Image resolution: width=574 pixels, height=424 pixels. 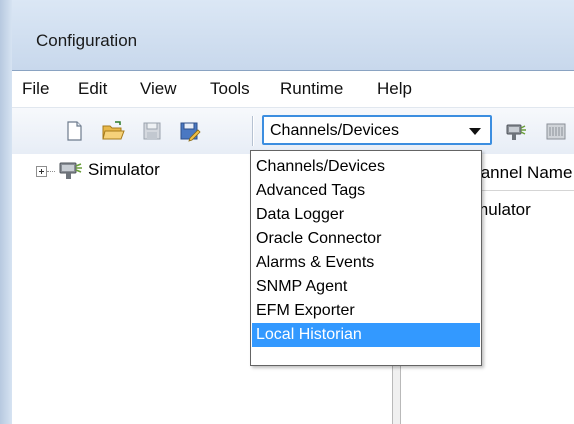 I want to click on save-icon, so click(x=152, y=131).